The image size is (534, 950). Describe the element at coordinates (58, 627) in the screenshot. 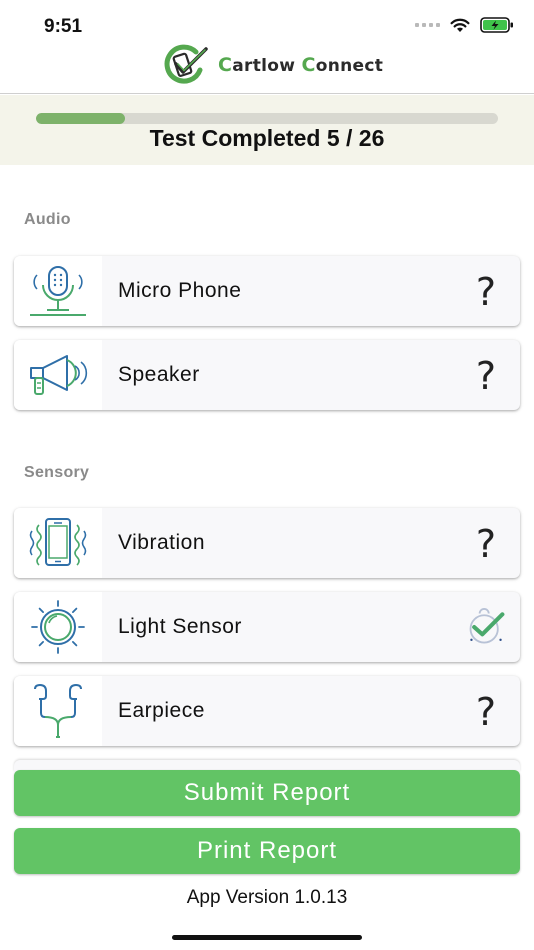

I see `light-sensor-icon` at that location.